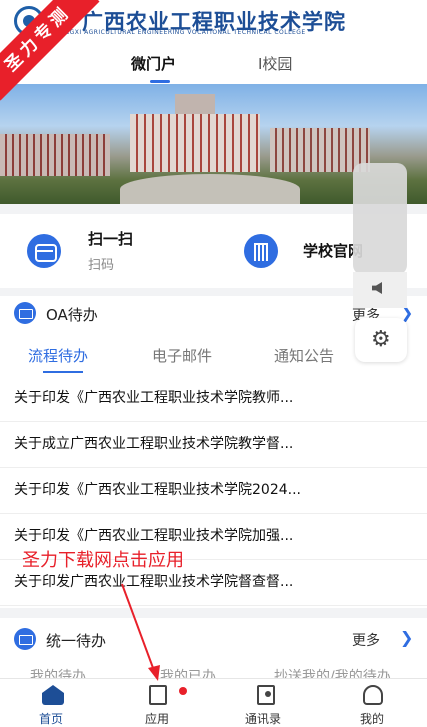 Image resolution: width=427 pixels, height=727 pixels. Describe the element at coordinates (266, 695) in the screenshot. I see `contacts-icon` at that location.